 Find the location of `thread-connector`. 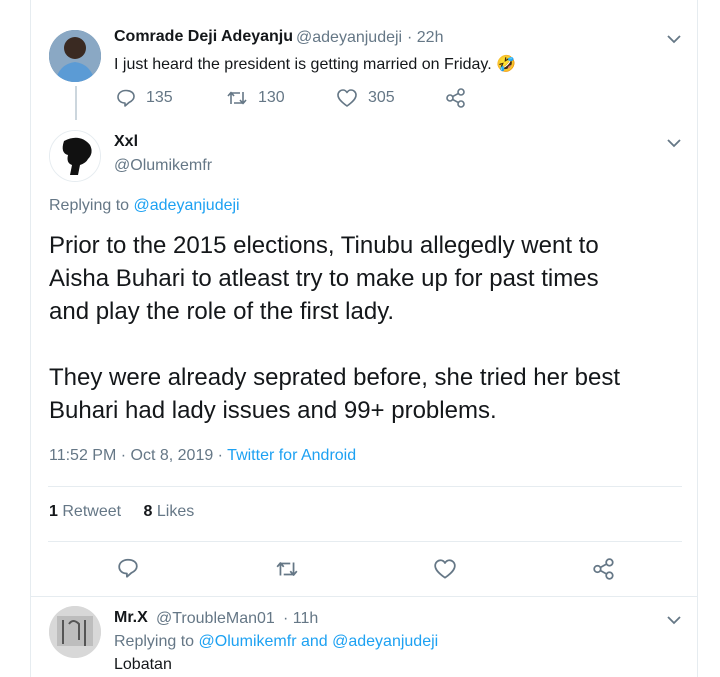

thread-connector is located at coordinates (76, 103).